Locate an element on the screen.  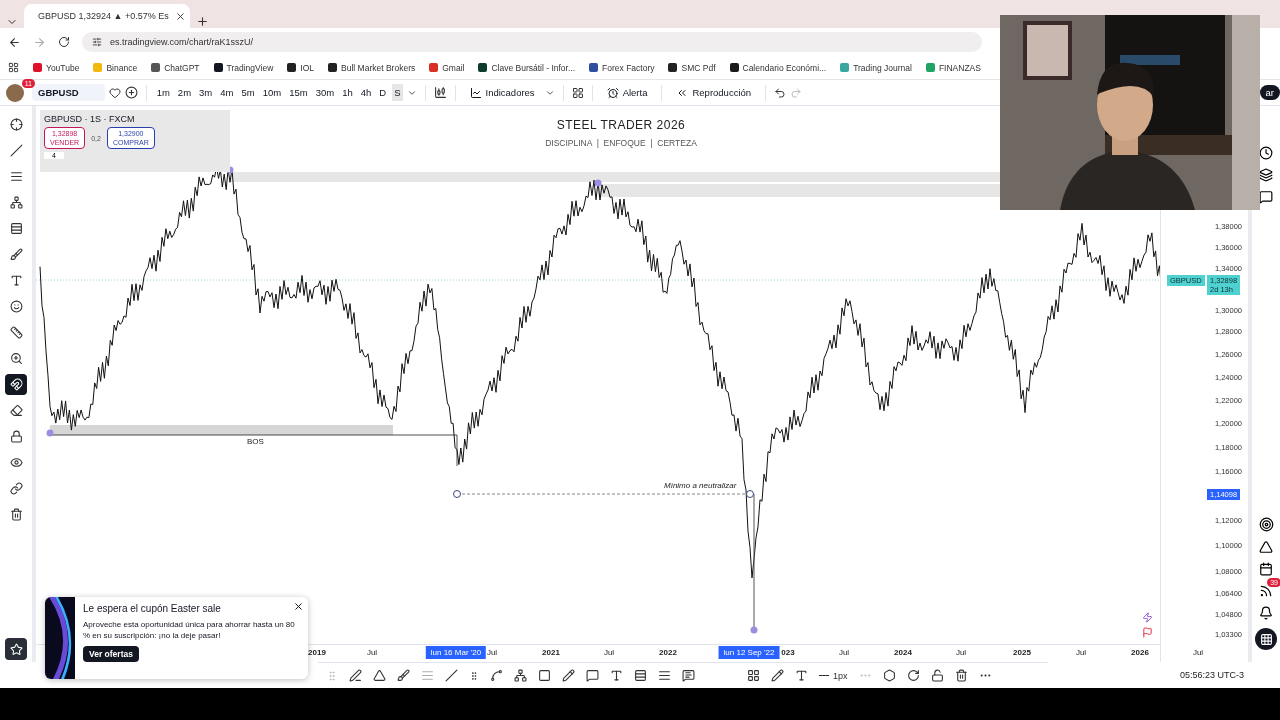
interval-button: S is located at coordinates (397, 92).